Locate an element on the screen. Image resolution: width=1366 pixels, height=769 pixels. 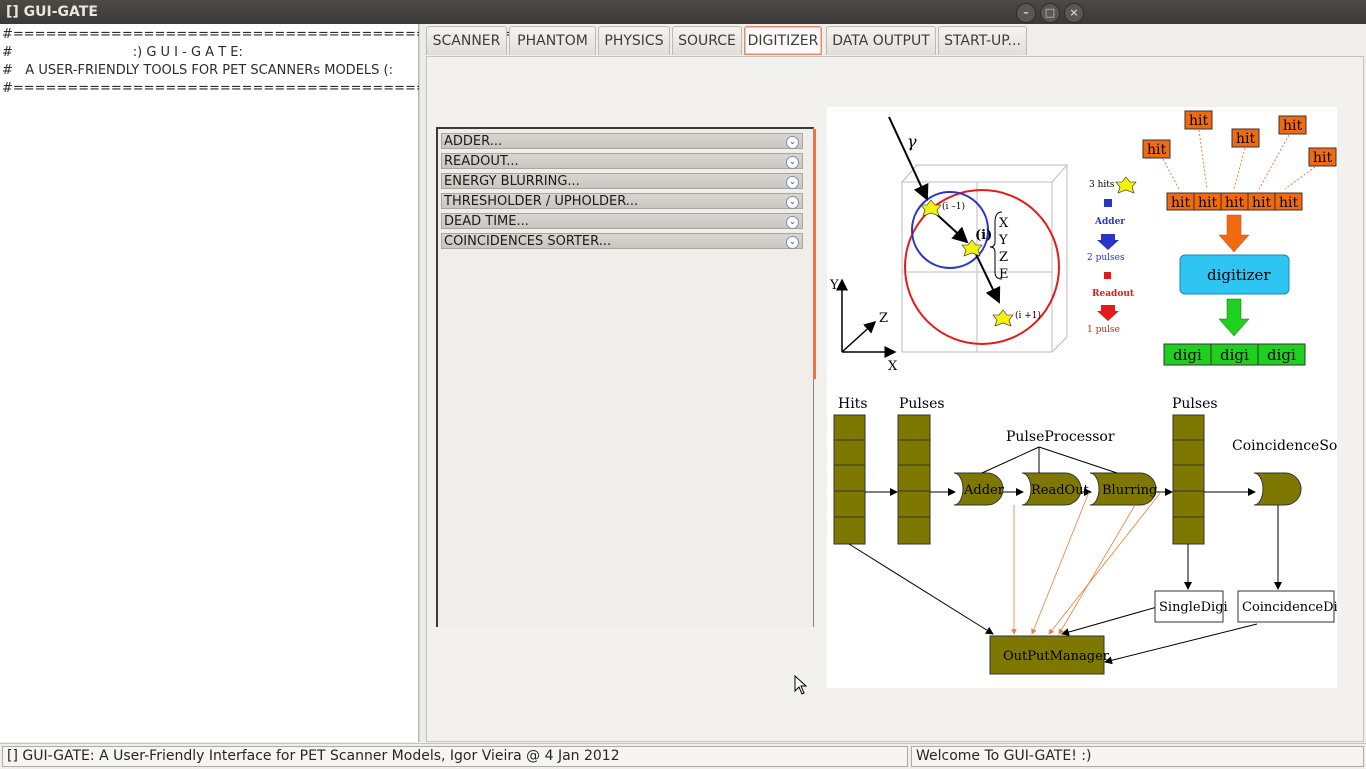
hit-row: hit hit hit hit hit is located at coordinates (1234, 201).